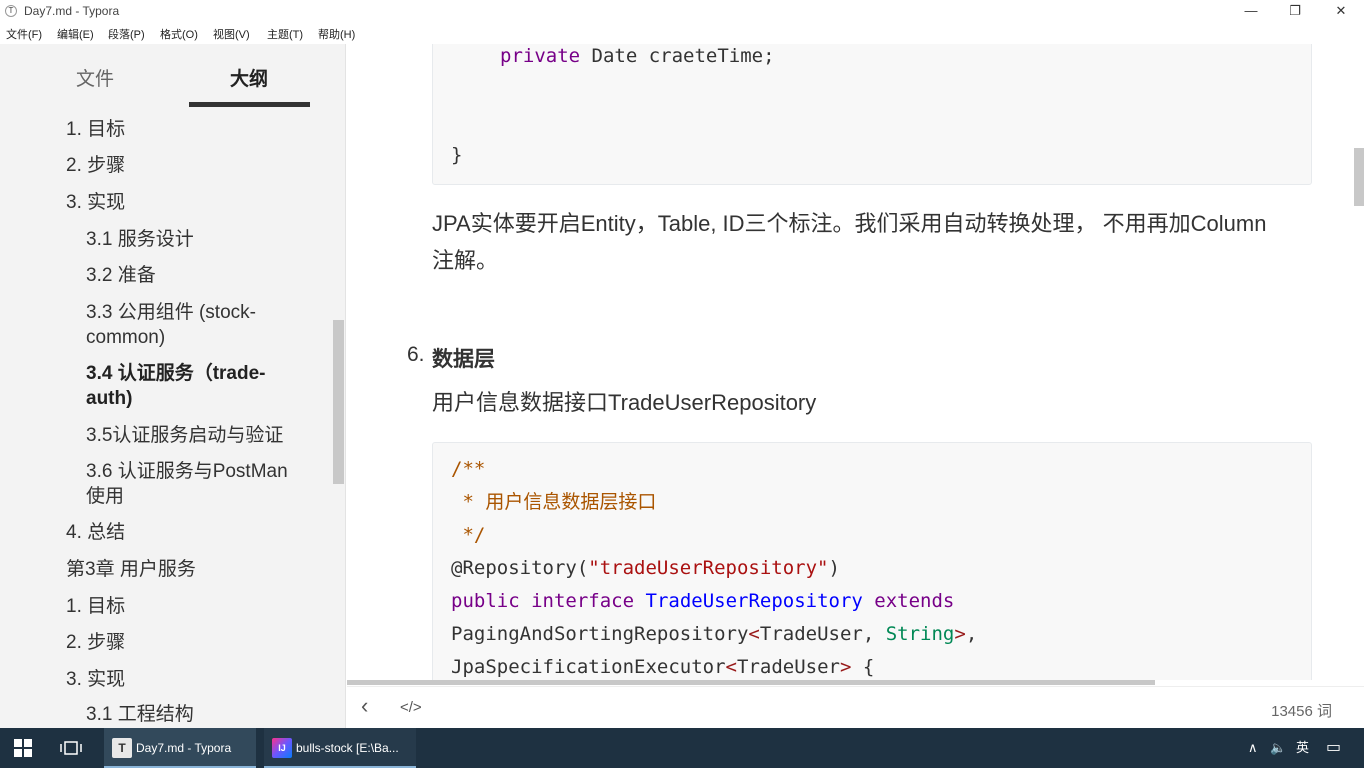  What do you see at coordinates (920, 634) in the screenshot?
I see `code-type: String` at bounding box center [920, 634].